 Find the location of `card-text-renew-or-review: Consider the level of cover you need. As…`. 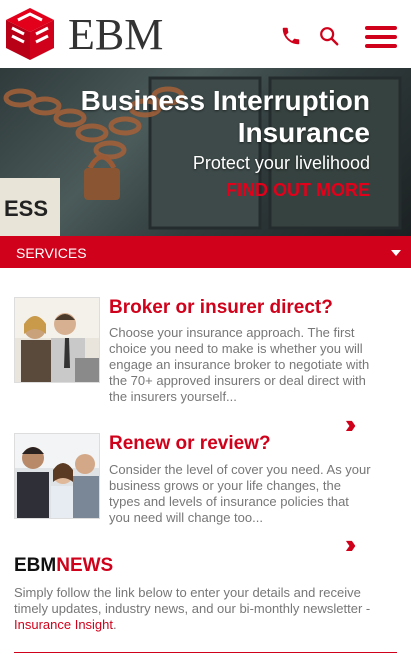

card-text-renew-or-review: Consider the level of cover you need. As… is located at coordinates (240, 493).